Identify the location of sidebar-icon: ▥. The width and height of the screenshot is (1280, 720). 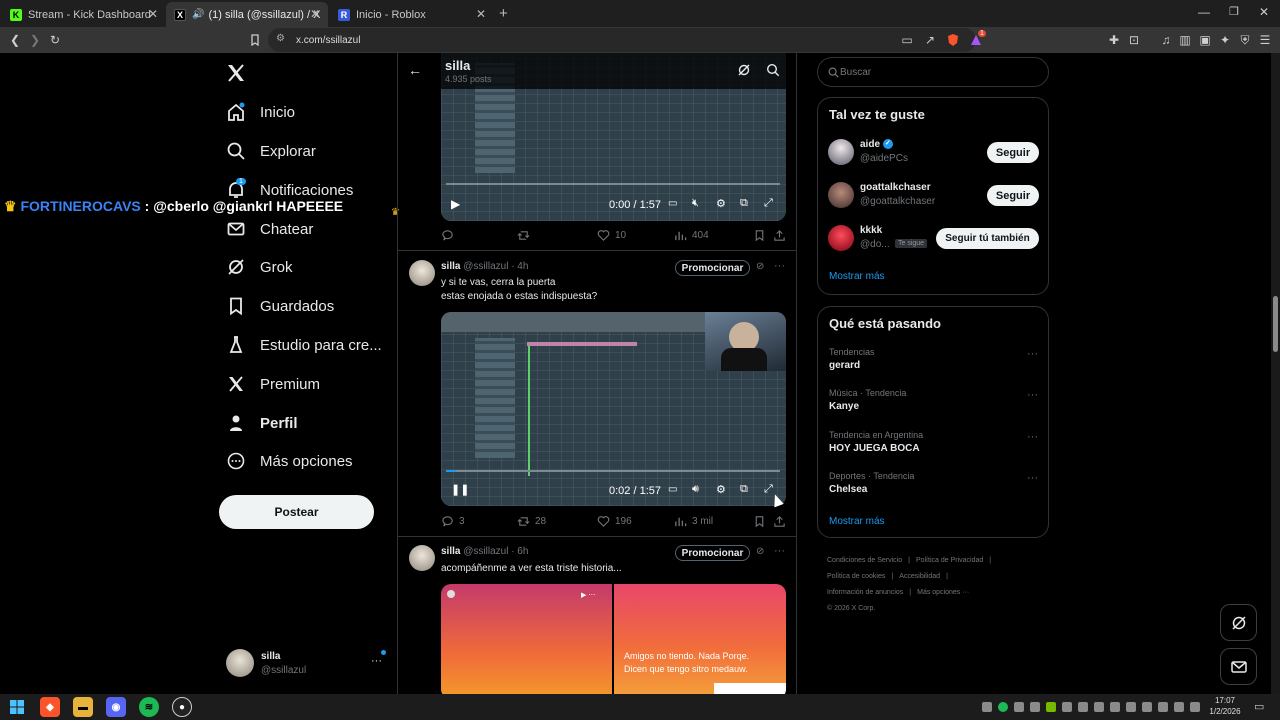
(1185, 40).